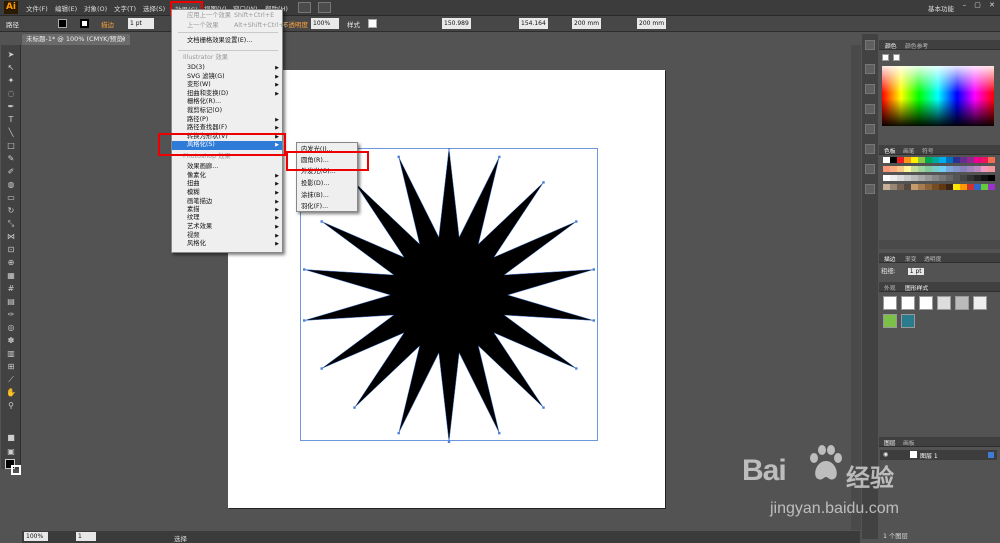 The width and height of the screenshot is (1000, 543). What do you see at coordinates (908, 303) in the screenshot?
I see `style-none` at bounding box center [908, 303].